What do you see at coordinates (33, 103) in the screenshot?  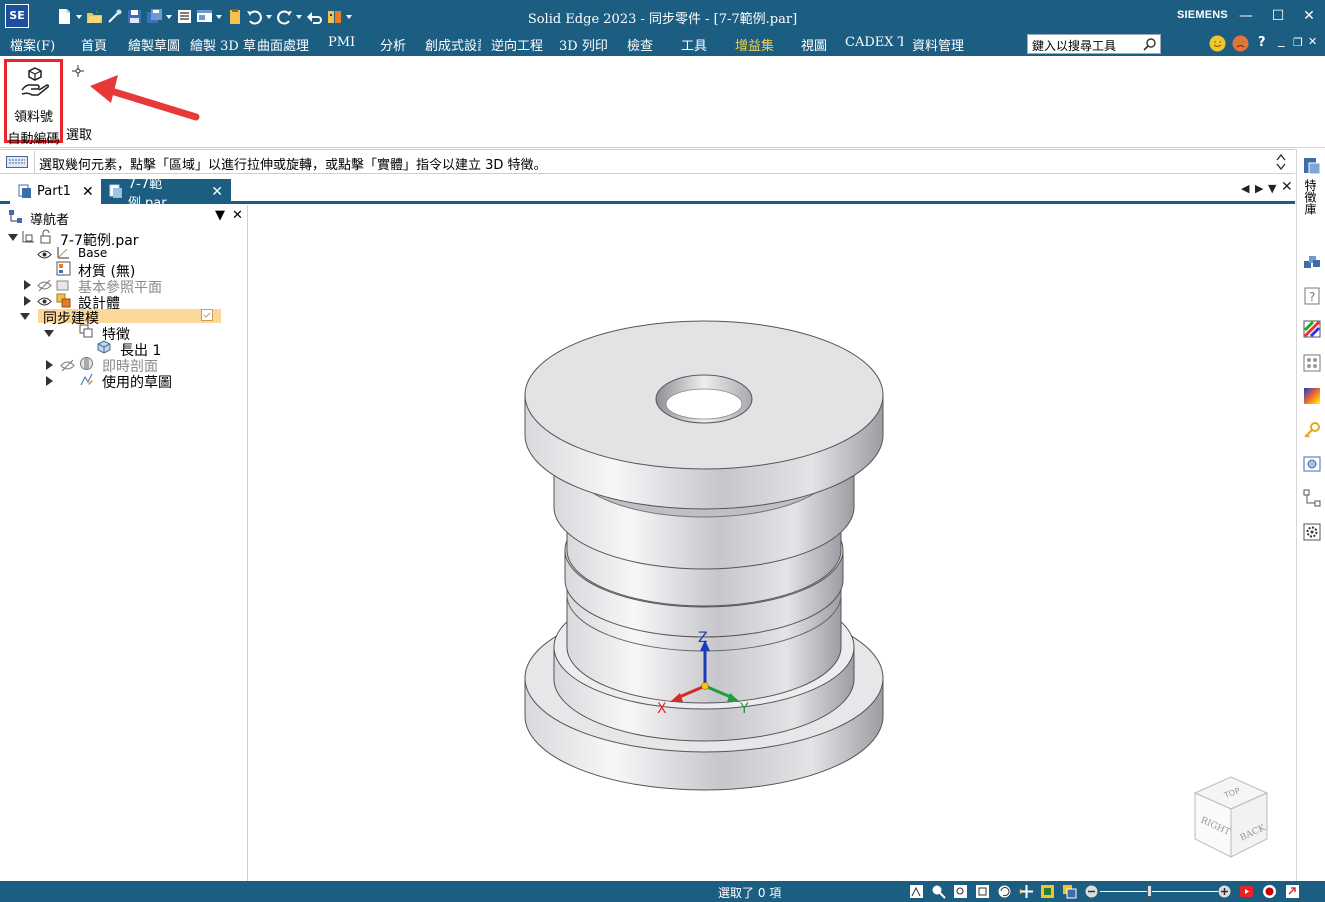 I see `part-number-autocode-button: 領料號 自動編碼` at bounding box center [33, 103].